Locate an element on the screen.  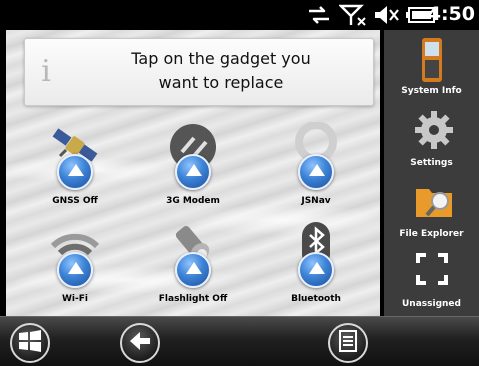
start-button is located at coordinates (30, 343).